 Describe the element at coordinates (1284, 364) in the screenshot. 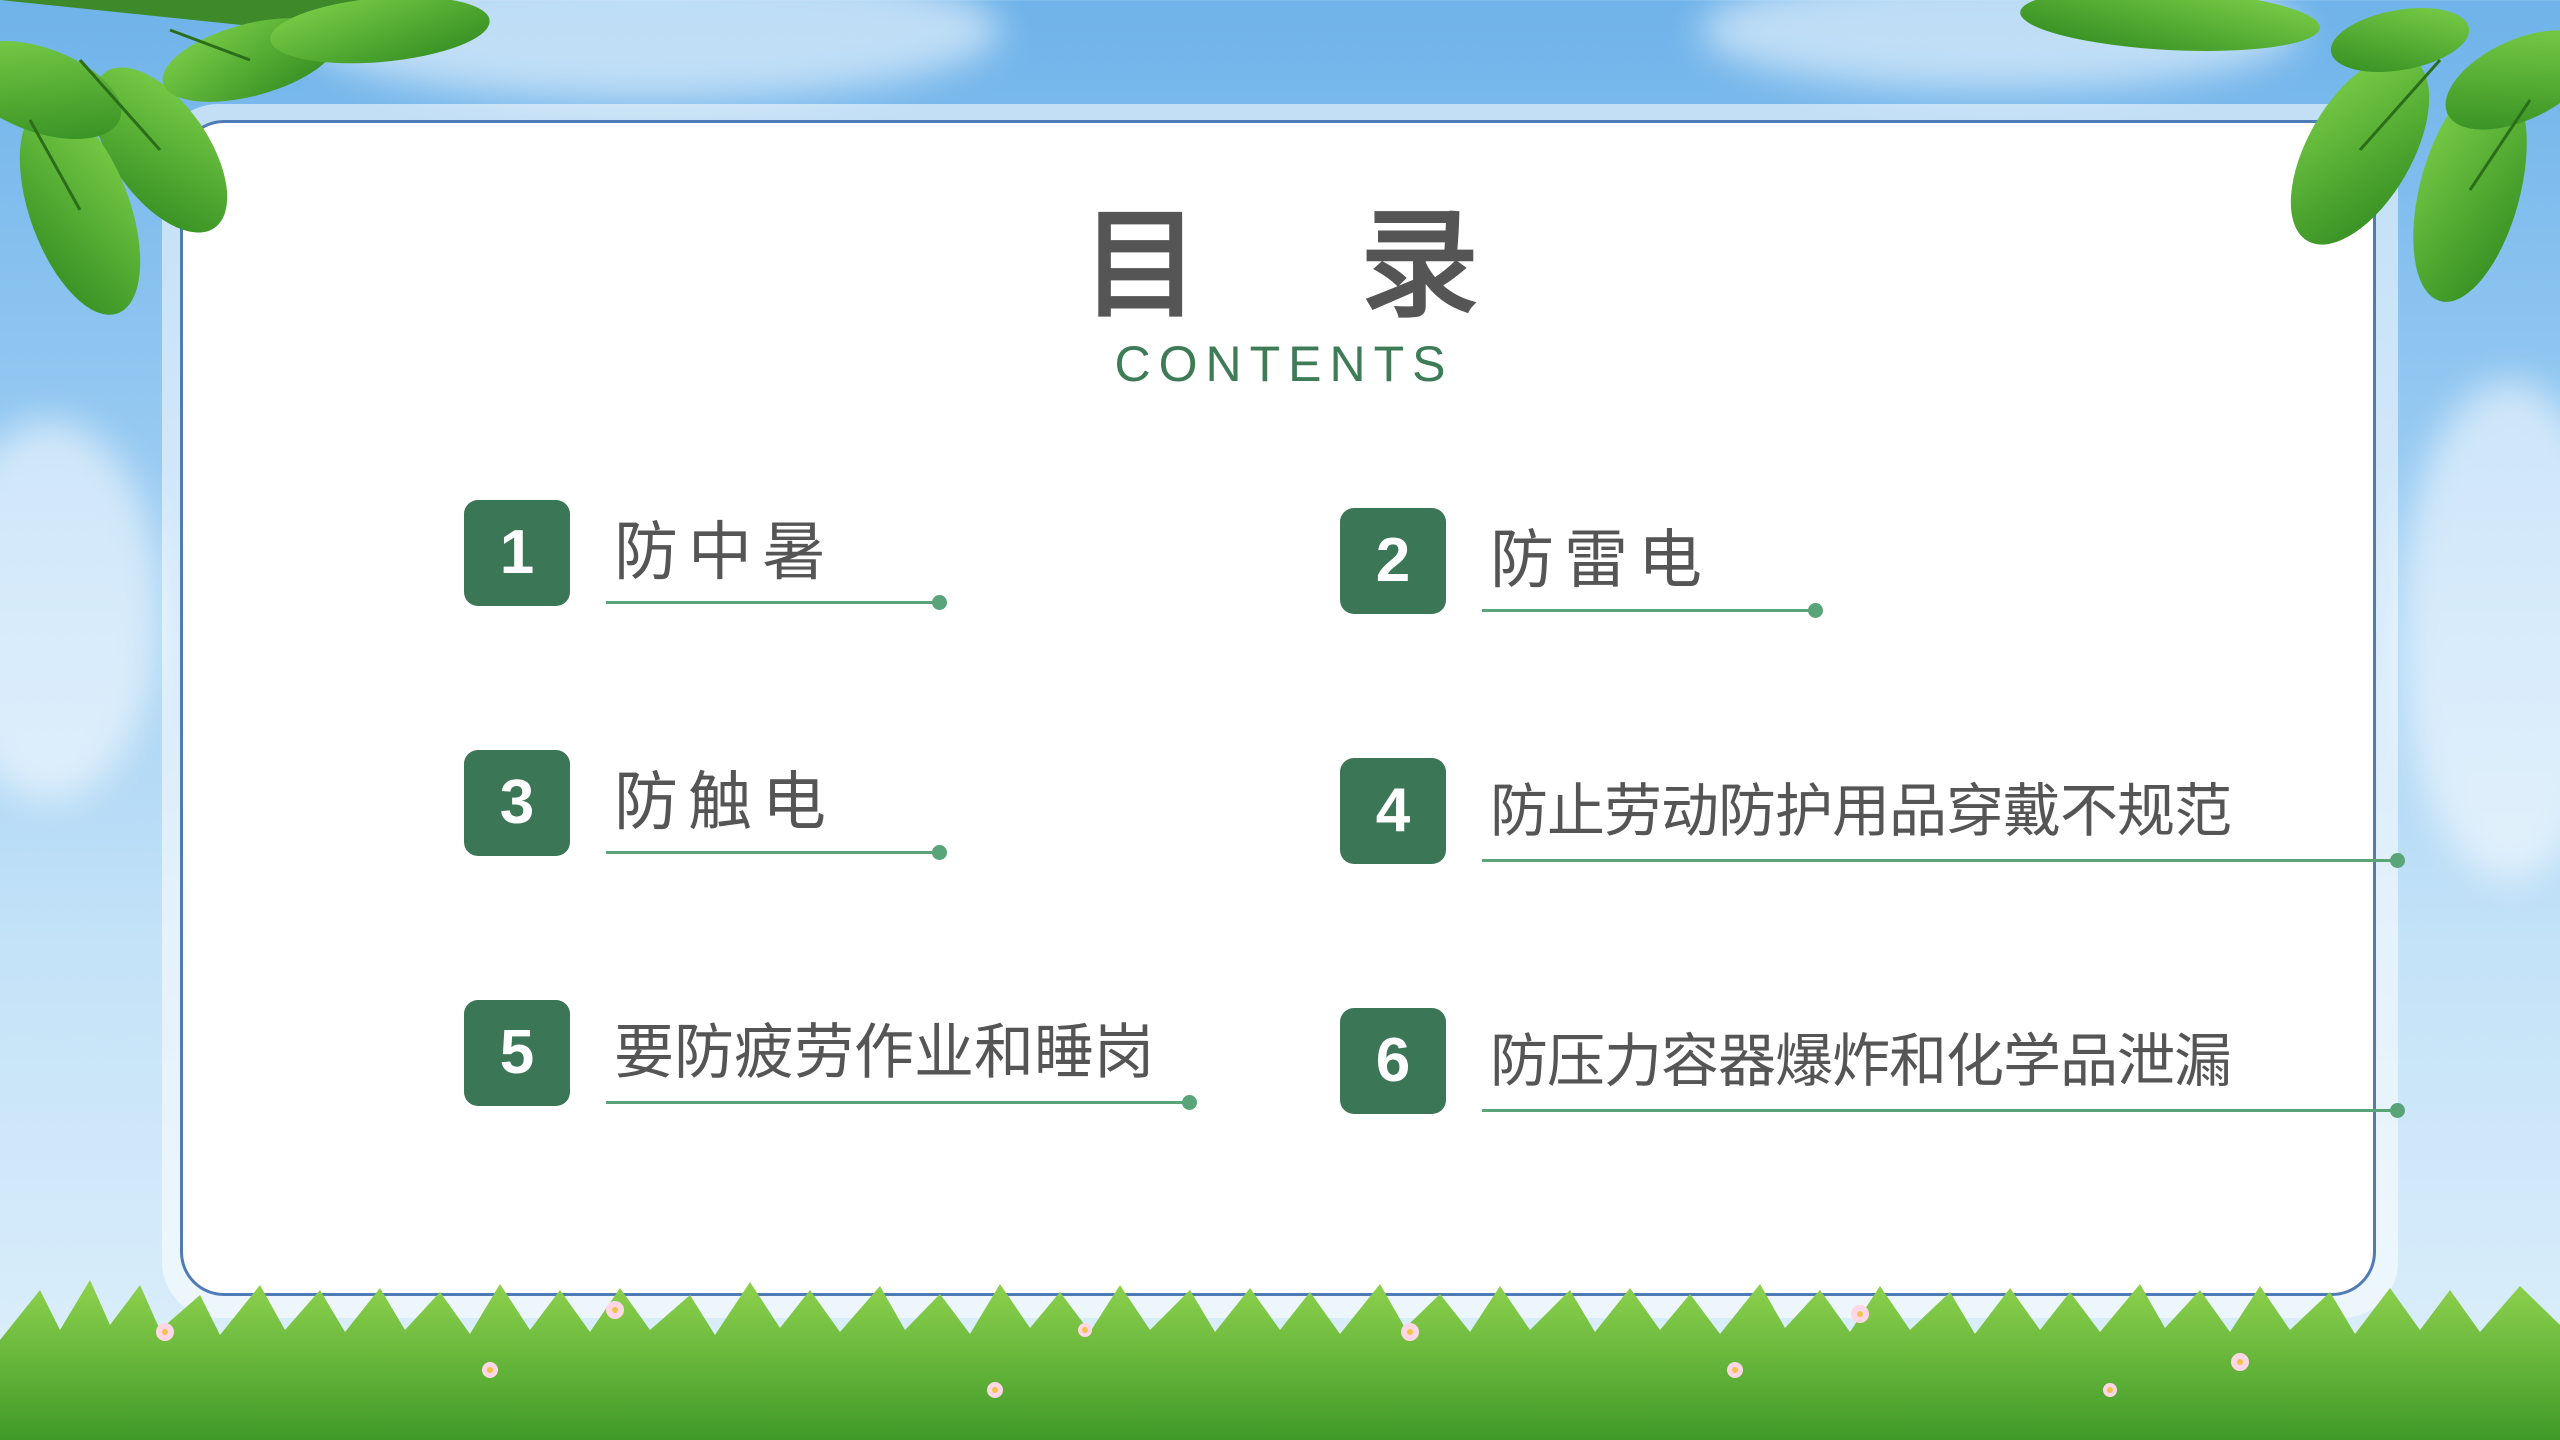

I see `page-subtitle: CONTENTS` at that location.